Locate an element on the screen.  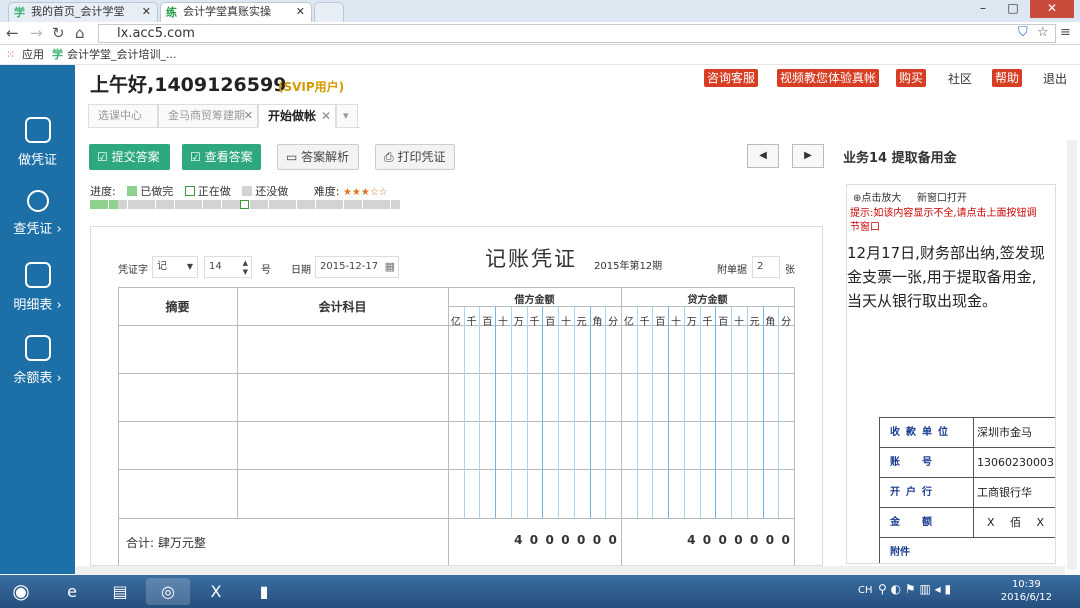
shield-icon: ⛉ is located at coordinates (1023, 32).